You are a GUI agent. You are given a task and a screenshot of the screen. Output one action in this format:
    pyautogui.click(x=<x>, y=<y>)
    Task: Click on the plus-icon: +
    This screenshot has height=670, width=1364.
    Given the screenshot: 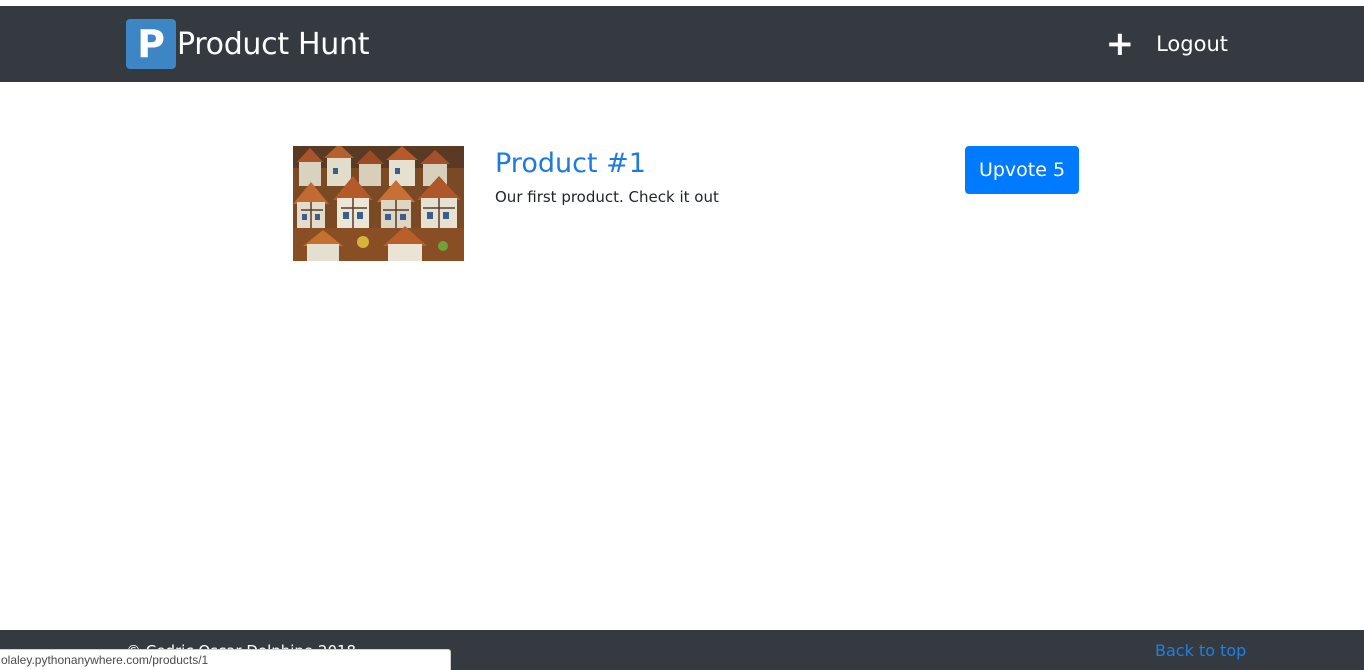 What is the action you would take?
    pyautogui.click(x=1120, y=44)
    